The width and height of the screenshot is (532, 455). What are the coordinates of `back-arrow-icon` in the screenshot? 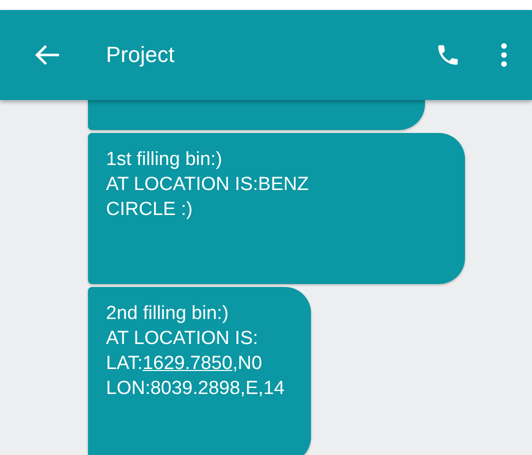 It's located at (47, 55).